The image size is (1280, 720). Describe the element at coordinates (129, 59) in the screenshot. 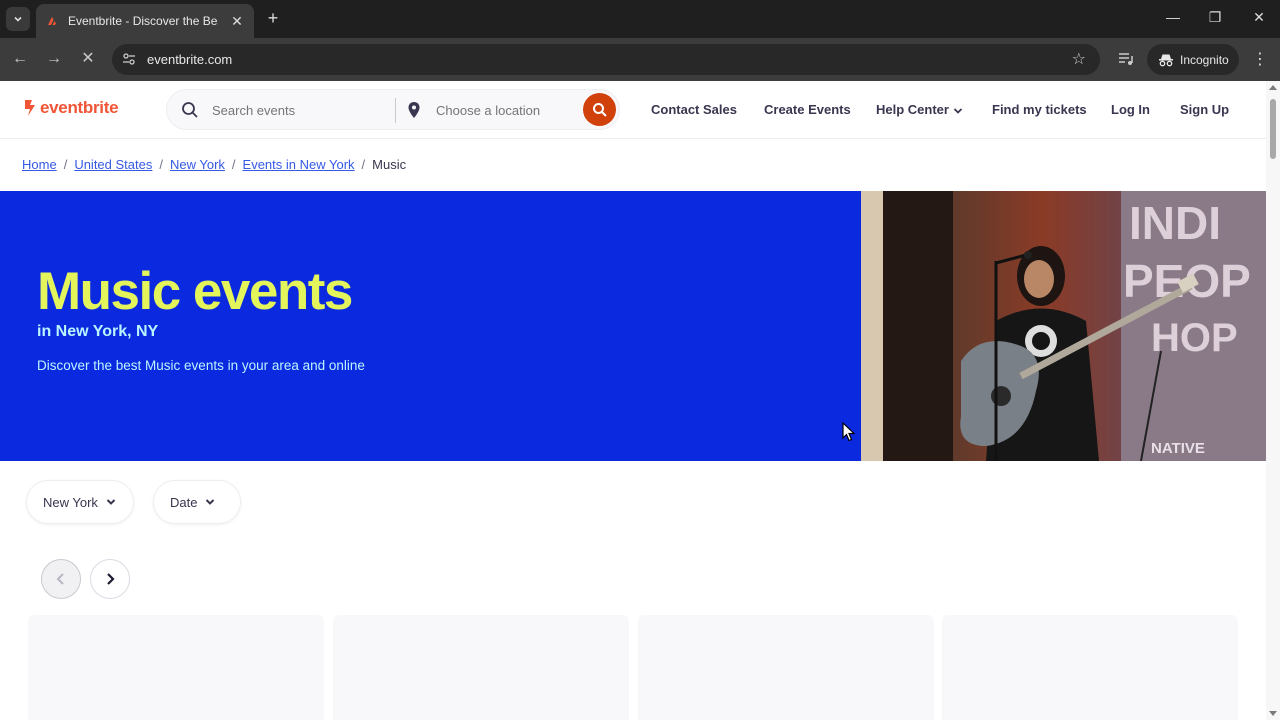

I see `site-settings-icon` at that location.